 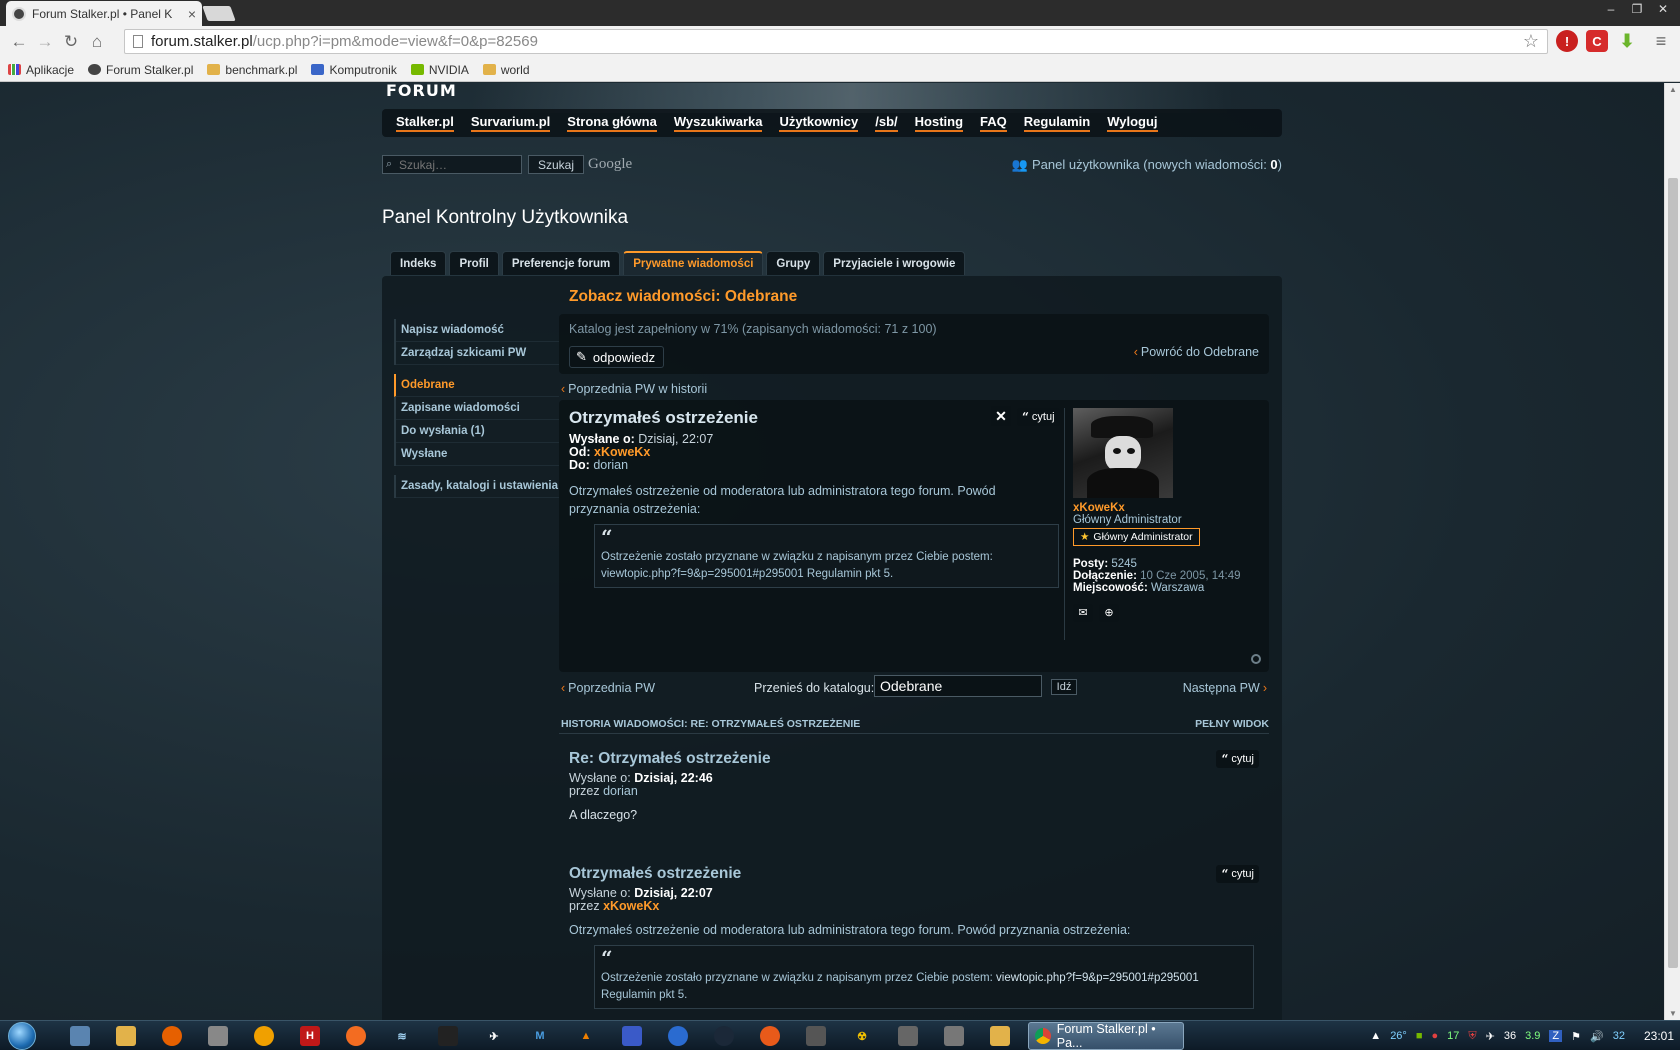 I want to click on flag-tray-icon: ⚑, so click(x=1576, y=1036).